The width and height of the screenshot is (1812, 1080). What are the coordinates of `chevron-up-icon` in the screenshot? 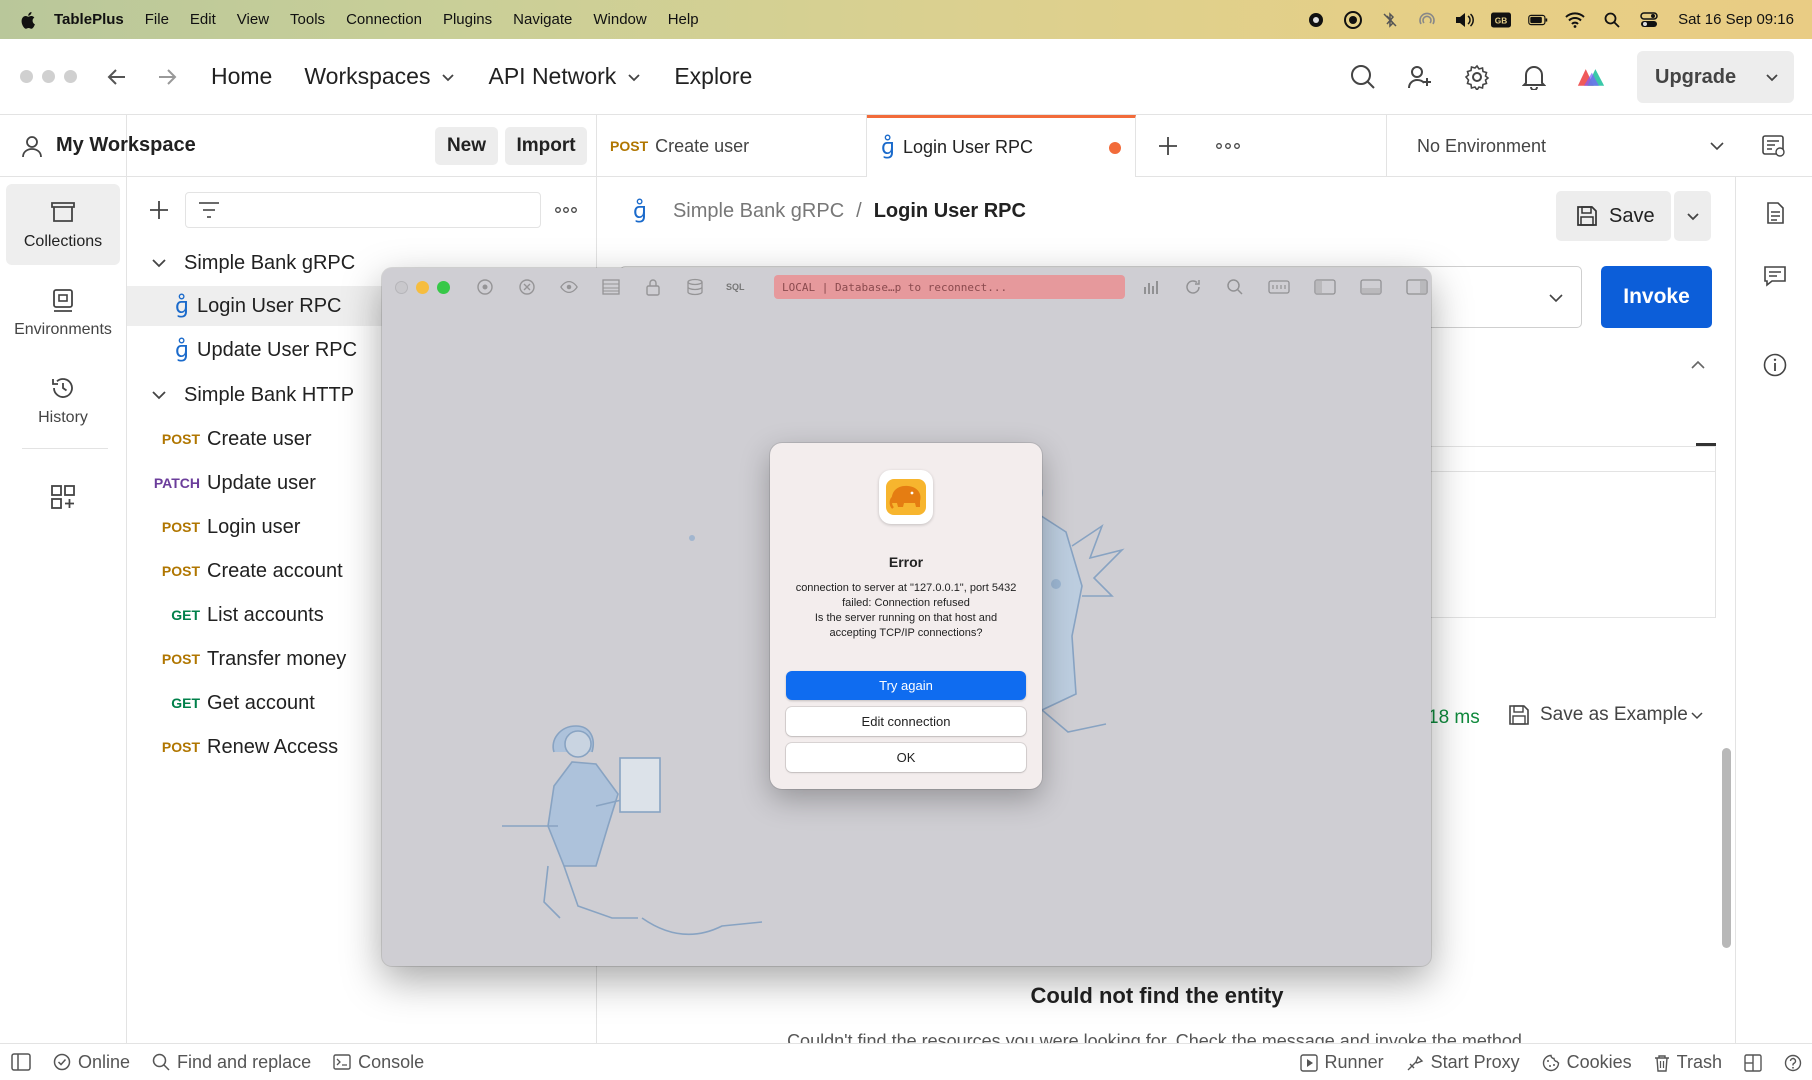 It's located at (1698, 365).